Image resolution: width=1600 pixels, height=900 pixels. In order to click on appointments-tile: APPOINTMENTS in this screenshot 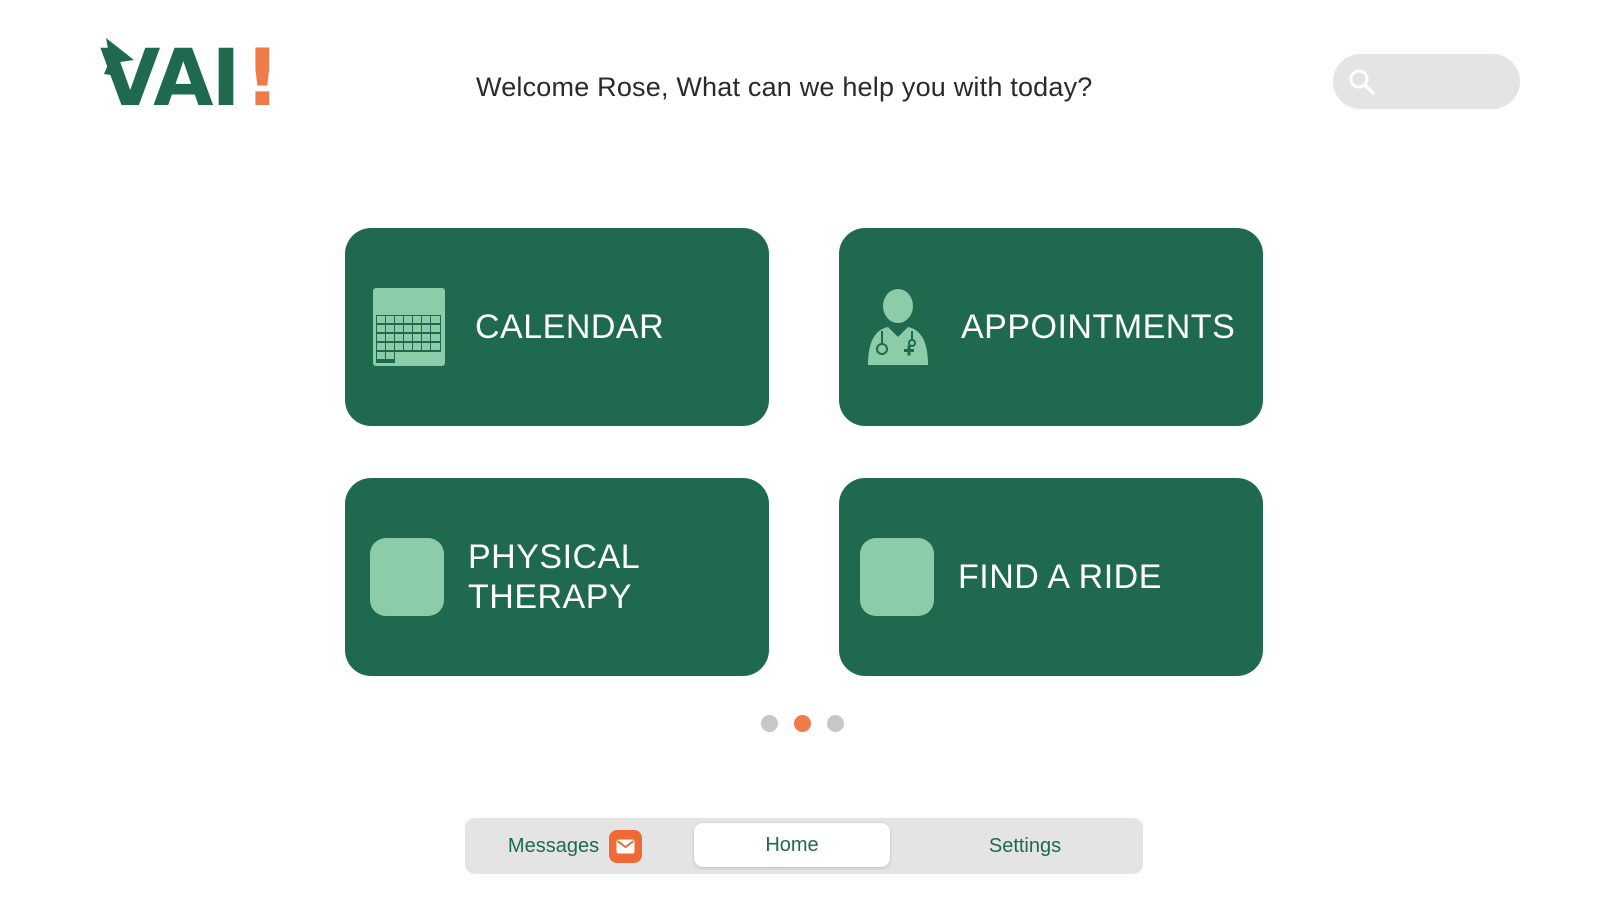, I will do `click(1051, 327)`.